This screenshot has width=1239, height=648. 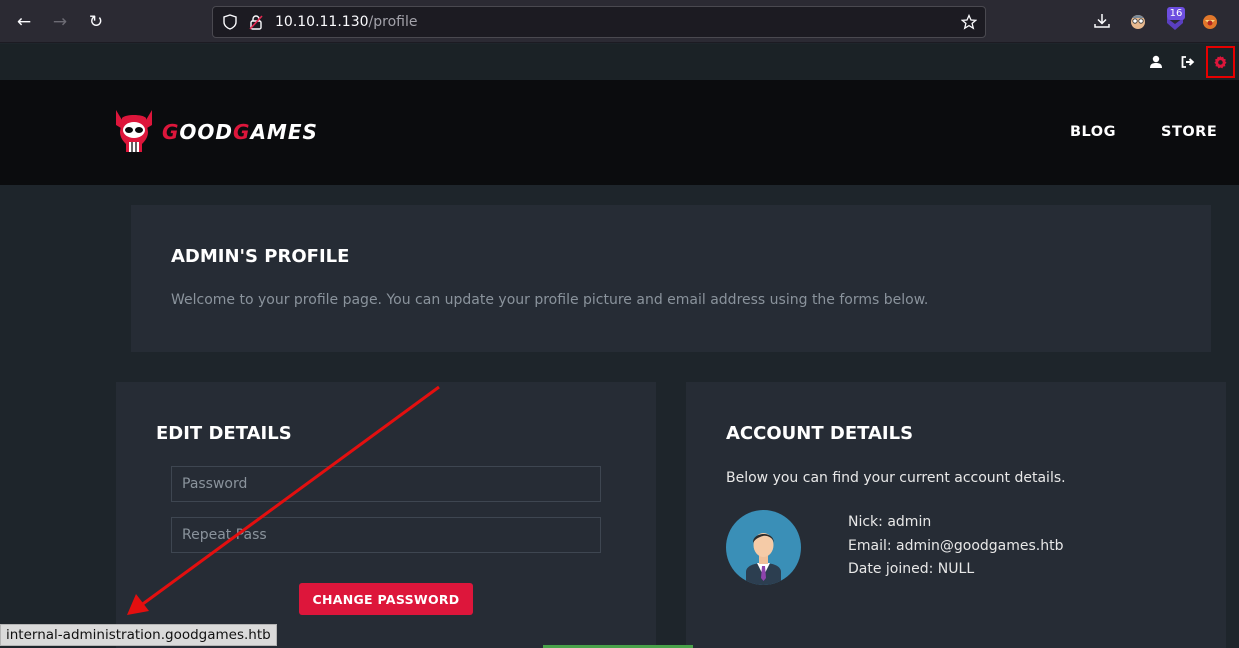 I want to click on gear-icon, so click(x=1220, y=62).